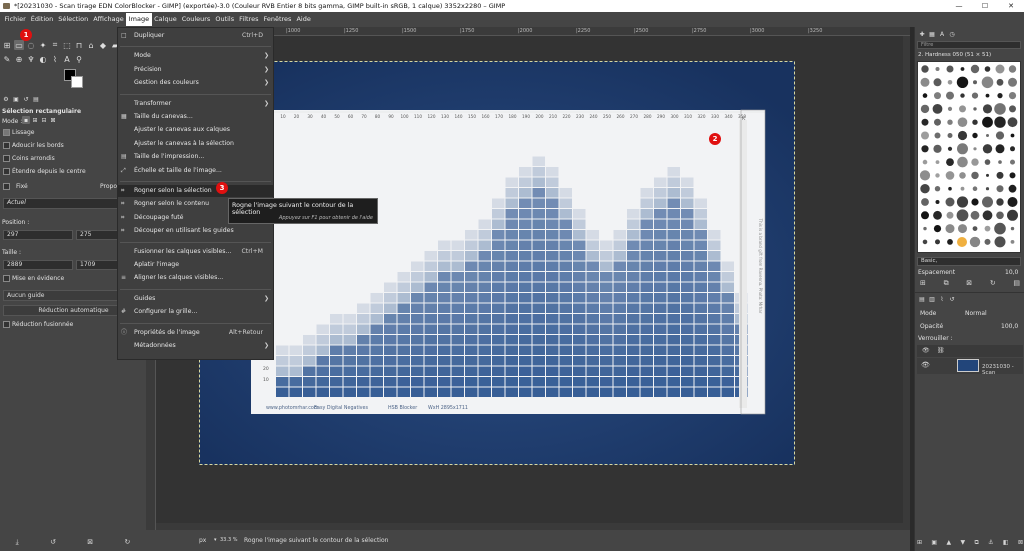  I want to click on brush-filter-input: Filtre, so click(969, 45).